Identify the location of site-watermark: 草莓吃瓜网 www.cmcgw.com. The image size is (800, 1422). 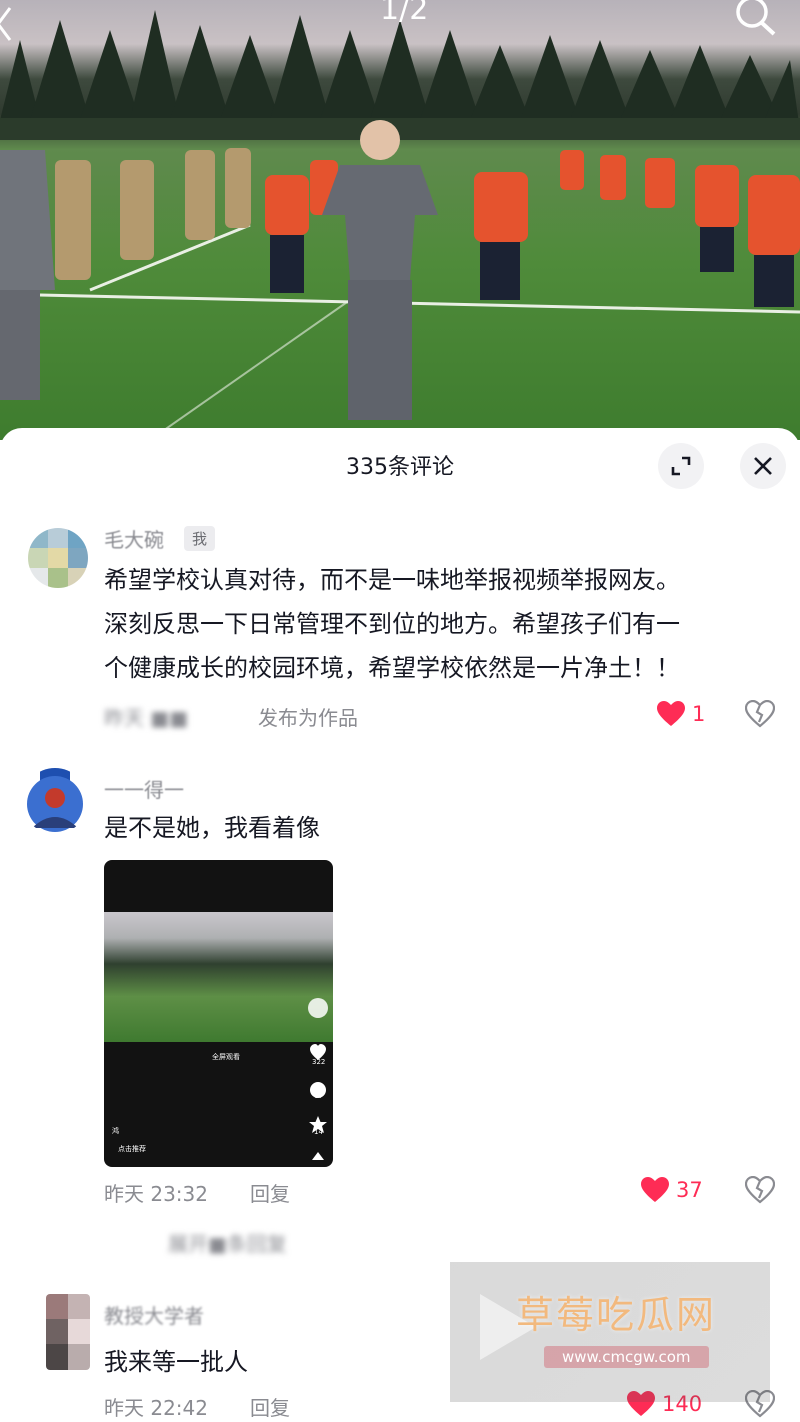
(610, 1332).